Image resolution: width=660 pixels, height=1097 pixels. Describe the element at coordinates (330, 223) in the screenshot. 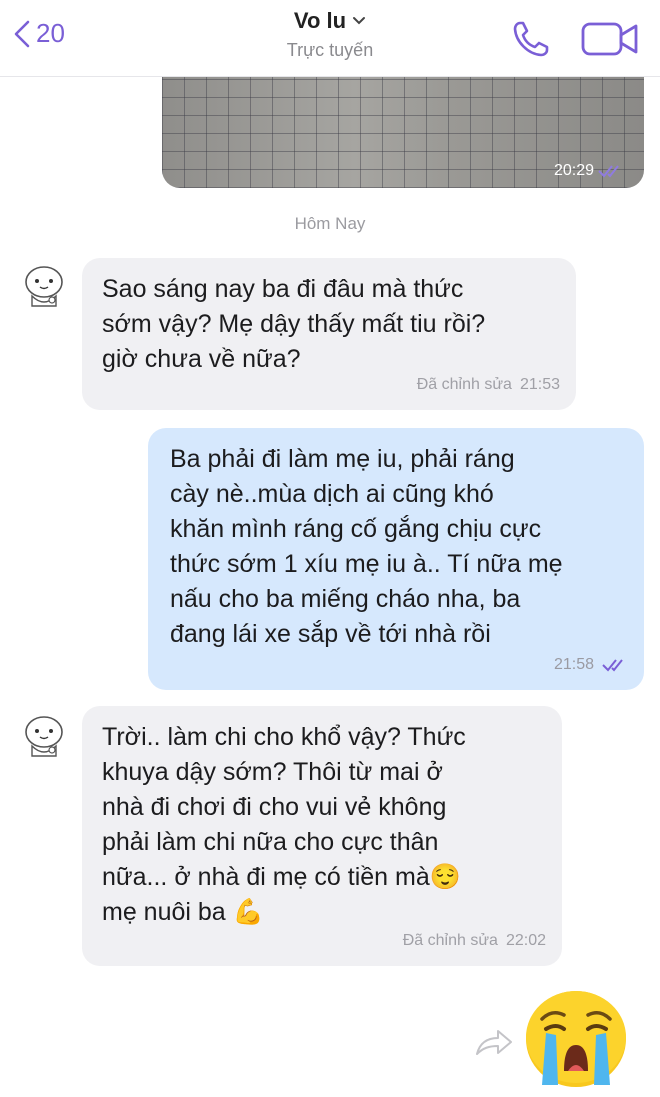

I see `date-separator: Hôm Nay` at that location.